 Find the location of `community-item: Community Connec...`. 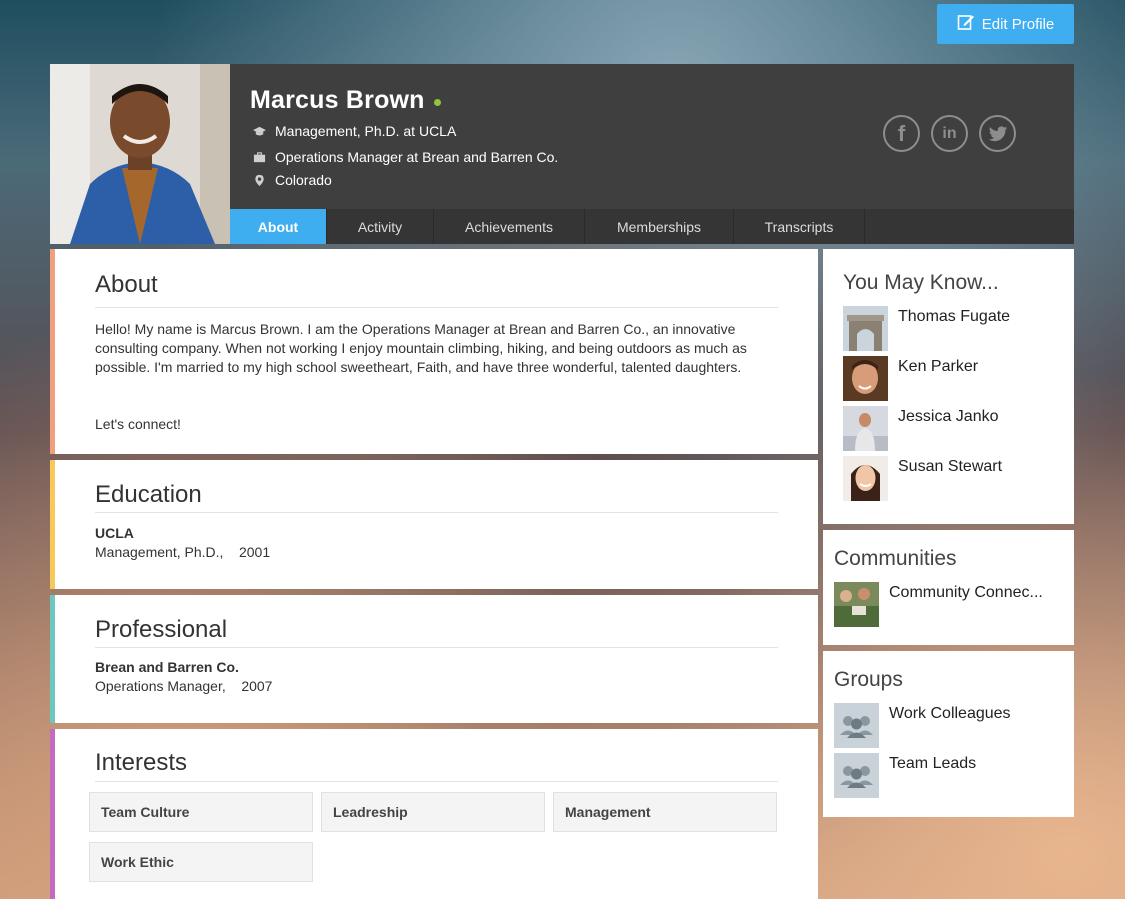

community-item: Community Connec... is located at coordinates (938, 604).